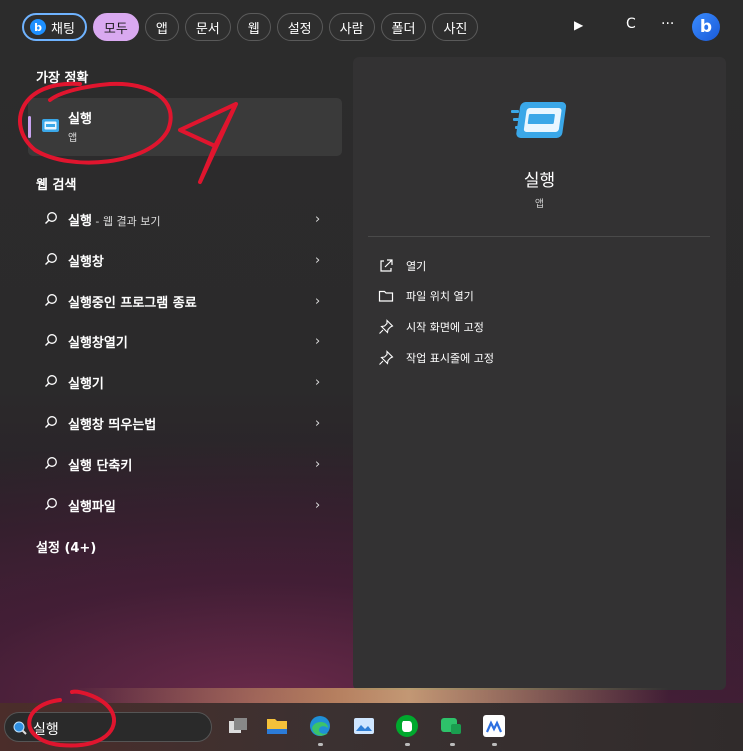  I want to click on pin-icon, so click(386, 357).